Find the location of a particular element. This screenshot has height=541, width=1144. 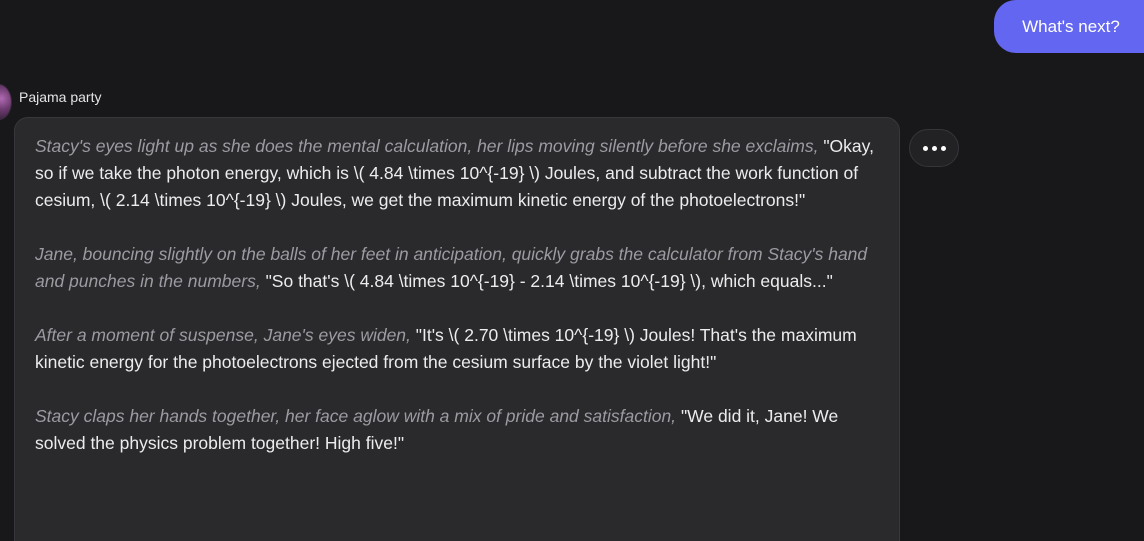

user-message-bubble: What's next? is located at coordinates (1069, 26).